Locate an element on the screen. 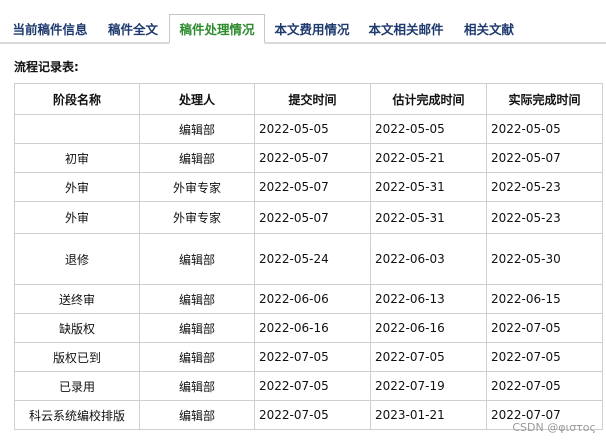 Image resolution: width=606 pixels, height=444 pixels. tab-manuscript-processing: 稿件处理情况 is located at coordinates (217, 29).